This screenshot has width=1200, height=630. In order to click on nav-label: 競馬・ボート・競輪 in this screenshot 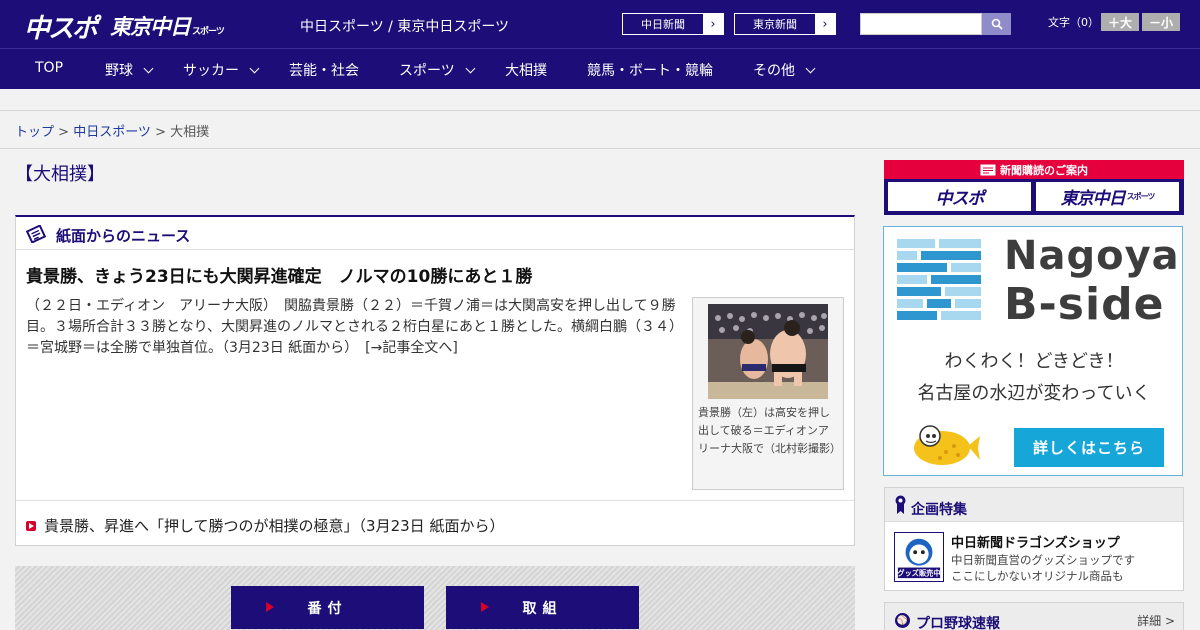, I will do `click(650, 71)`.